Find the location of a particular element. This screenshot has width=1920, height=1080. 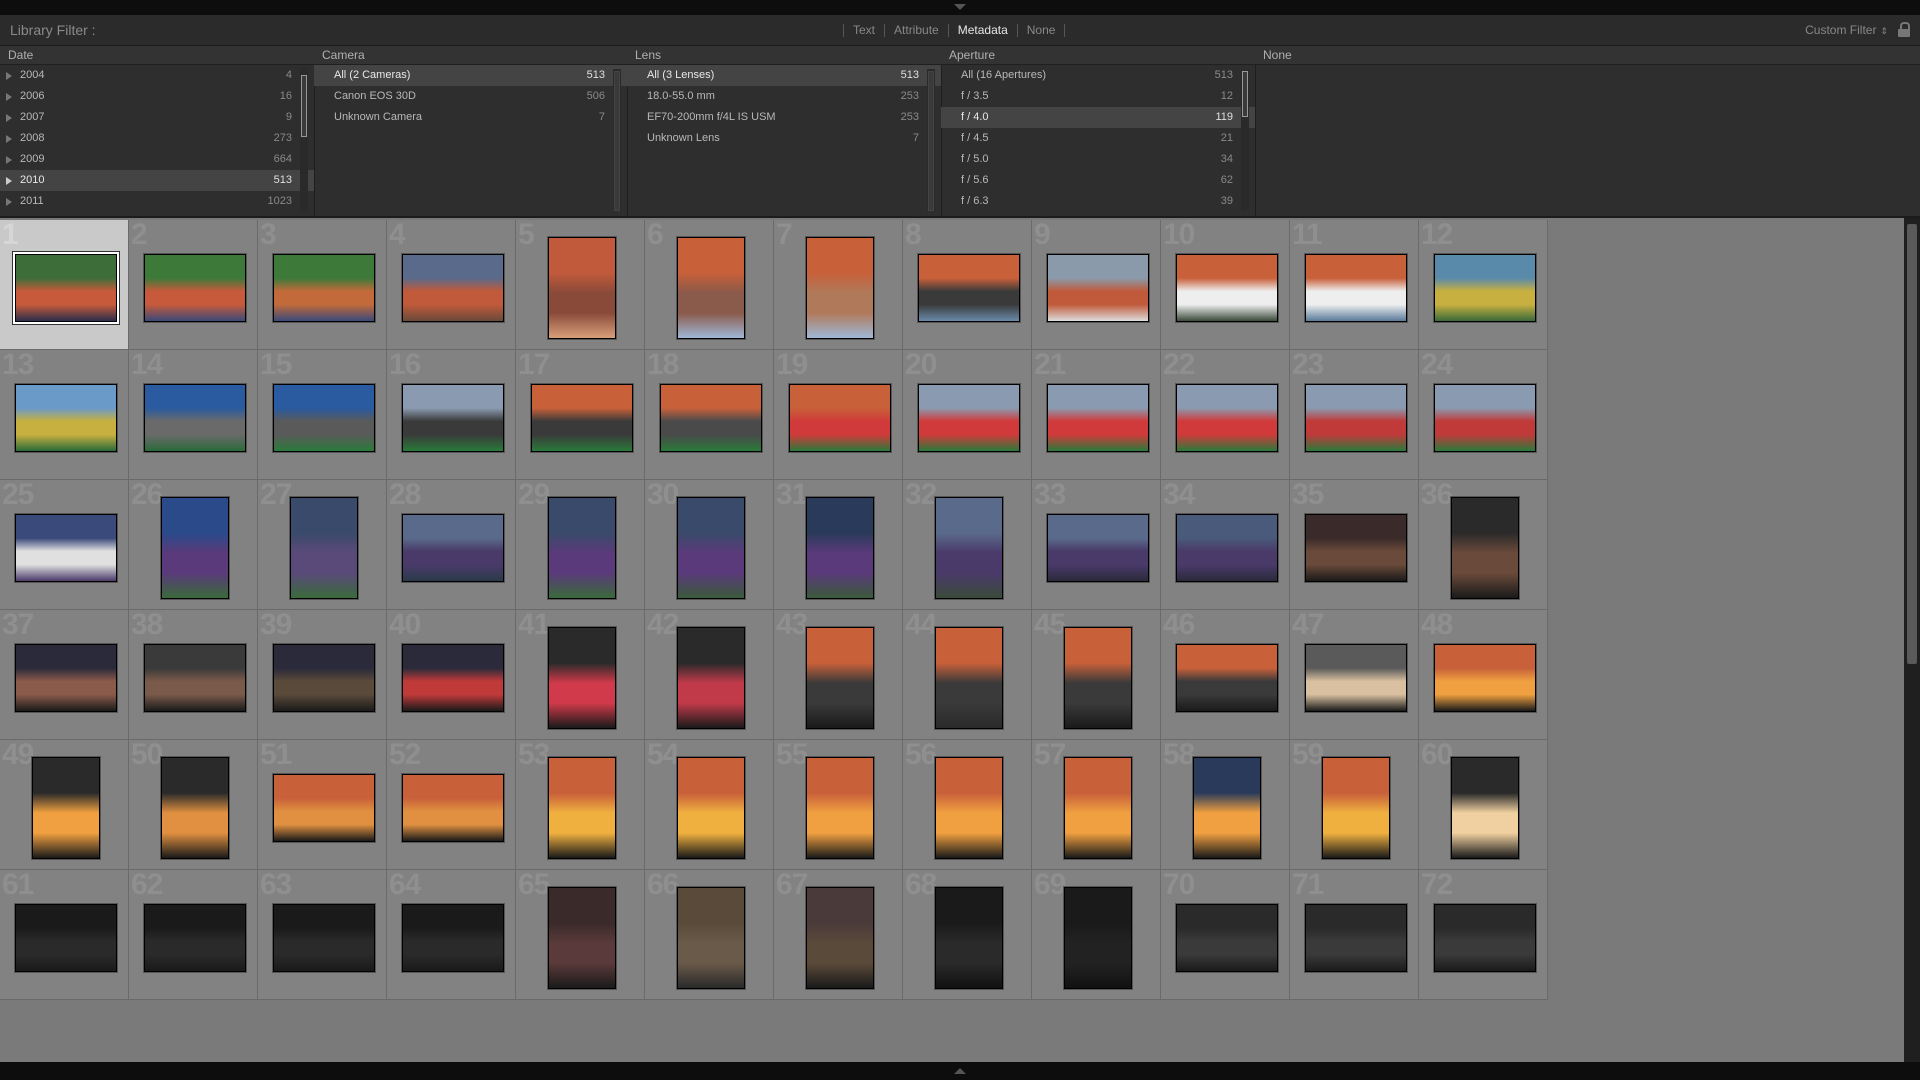

filter-row: f / 3.5 12 is located at coordinates (1098, 96).